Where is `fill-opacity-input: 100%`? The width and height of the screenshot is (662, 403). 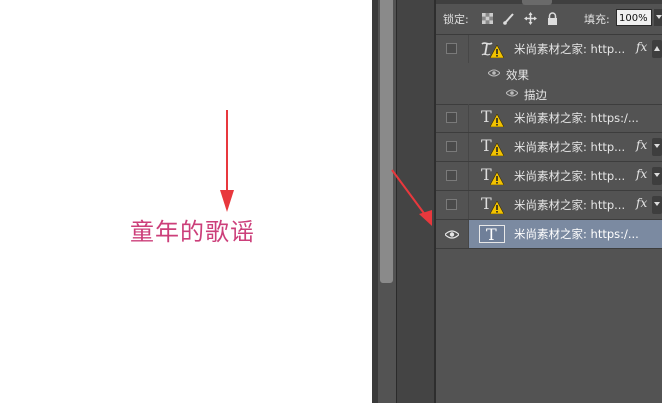
fill-opacity-input: 100% is located at coordinates (634, 17).